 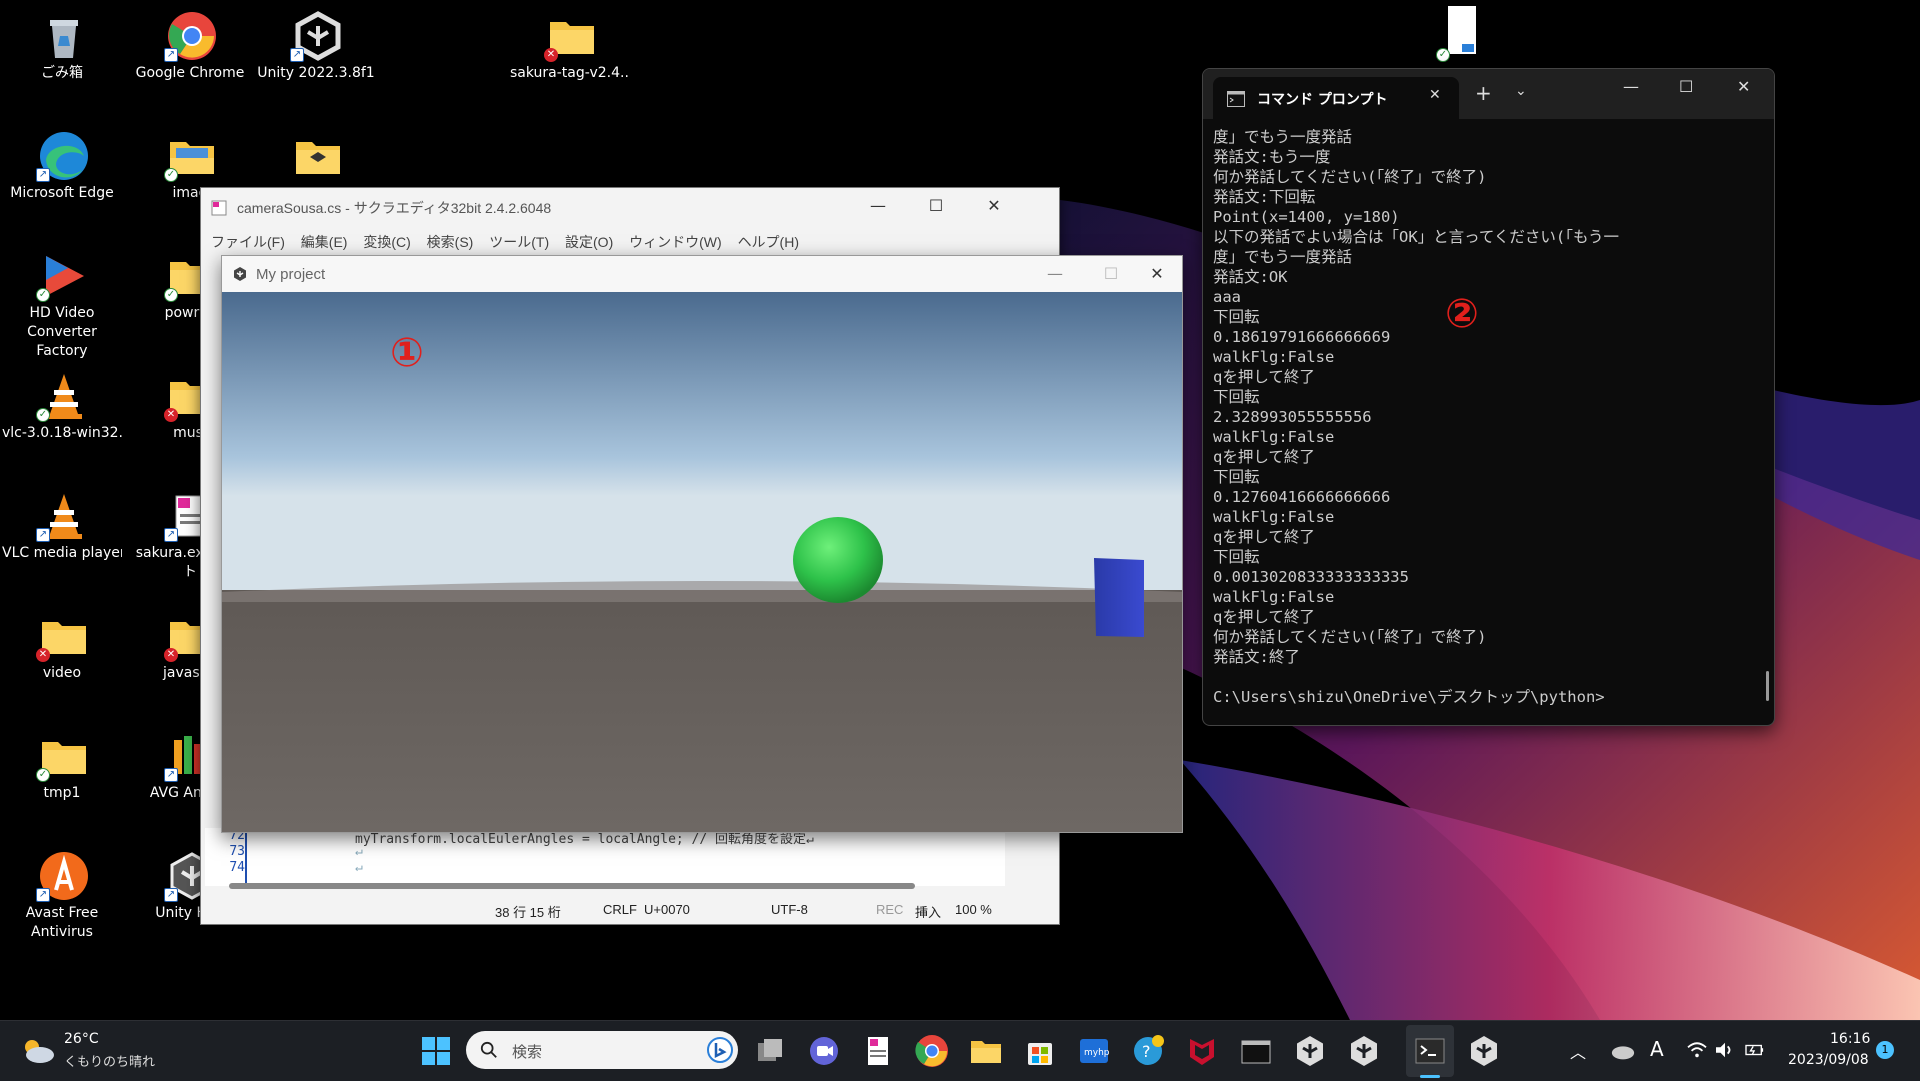 I want to click on tray-overflow-chevron-up-icon: ︿, so click(x=1578, y=1051).